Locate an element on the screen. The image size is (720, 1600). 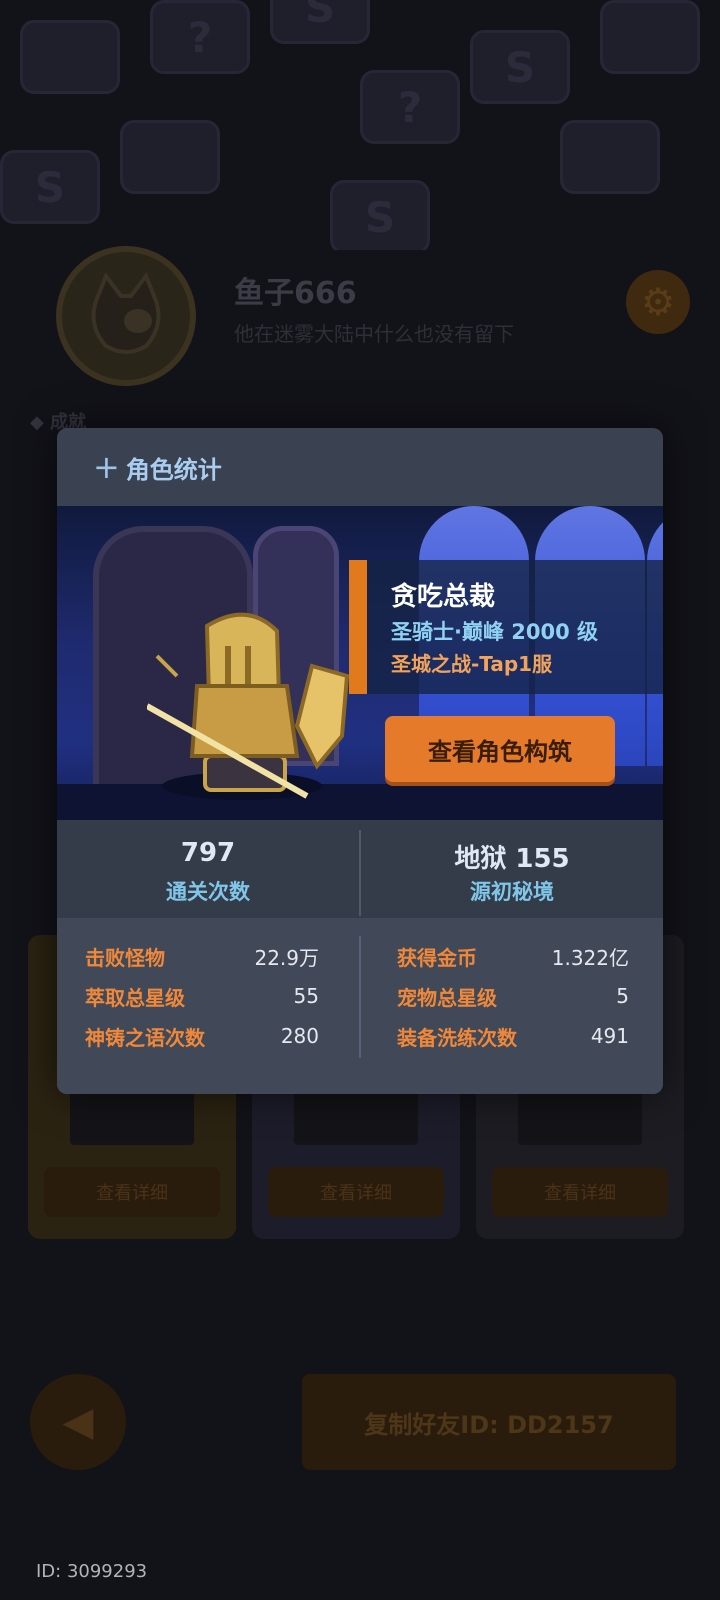
modal-title: 角色统计 is located at coordinates (173, 469).